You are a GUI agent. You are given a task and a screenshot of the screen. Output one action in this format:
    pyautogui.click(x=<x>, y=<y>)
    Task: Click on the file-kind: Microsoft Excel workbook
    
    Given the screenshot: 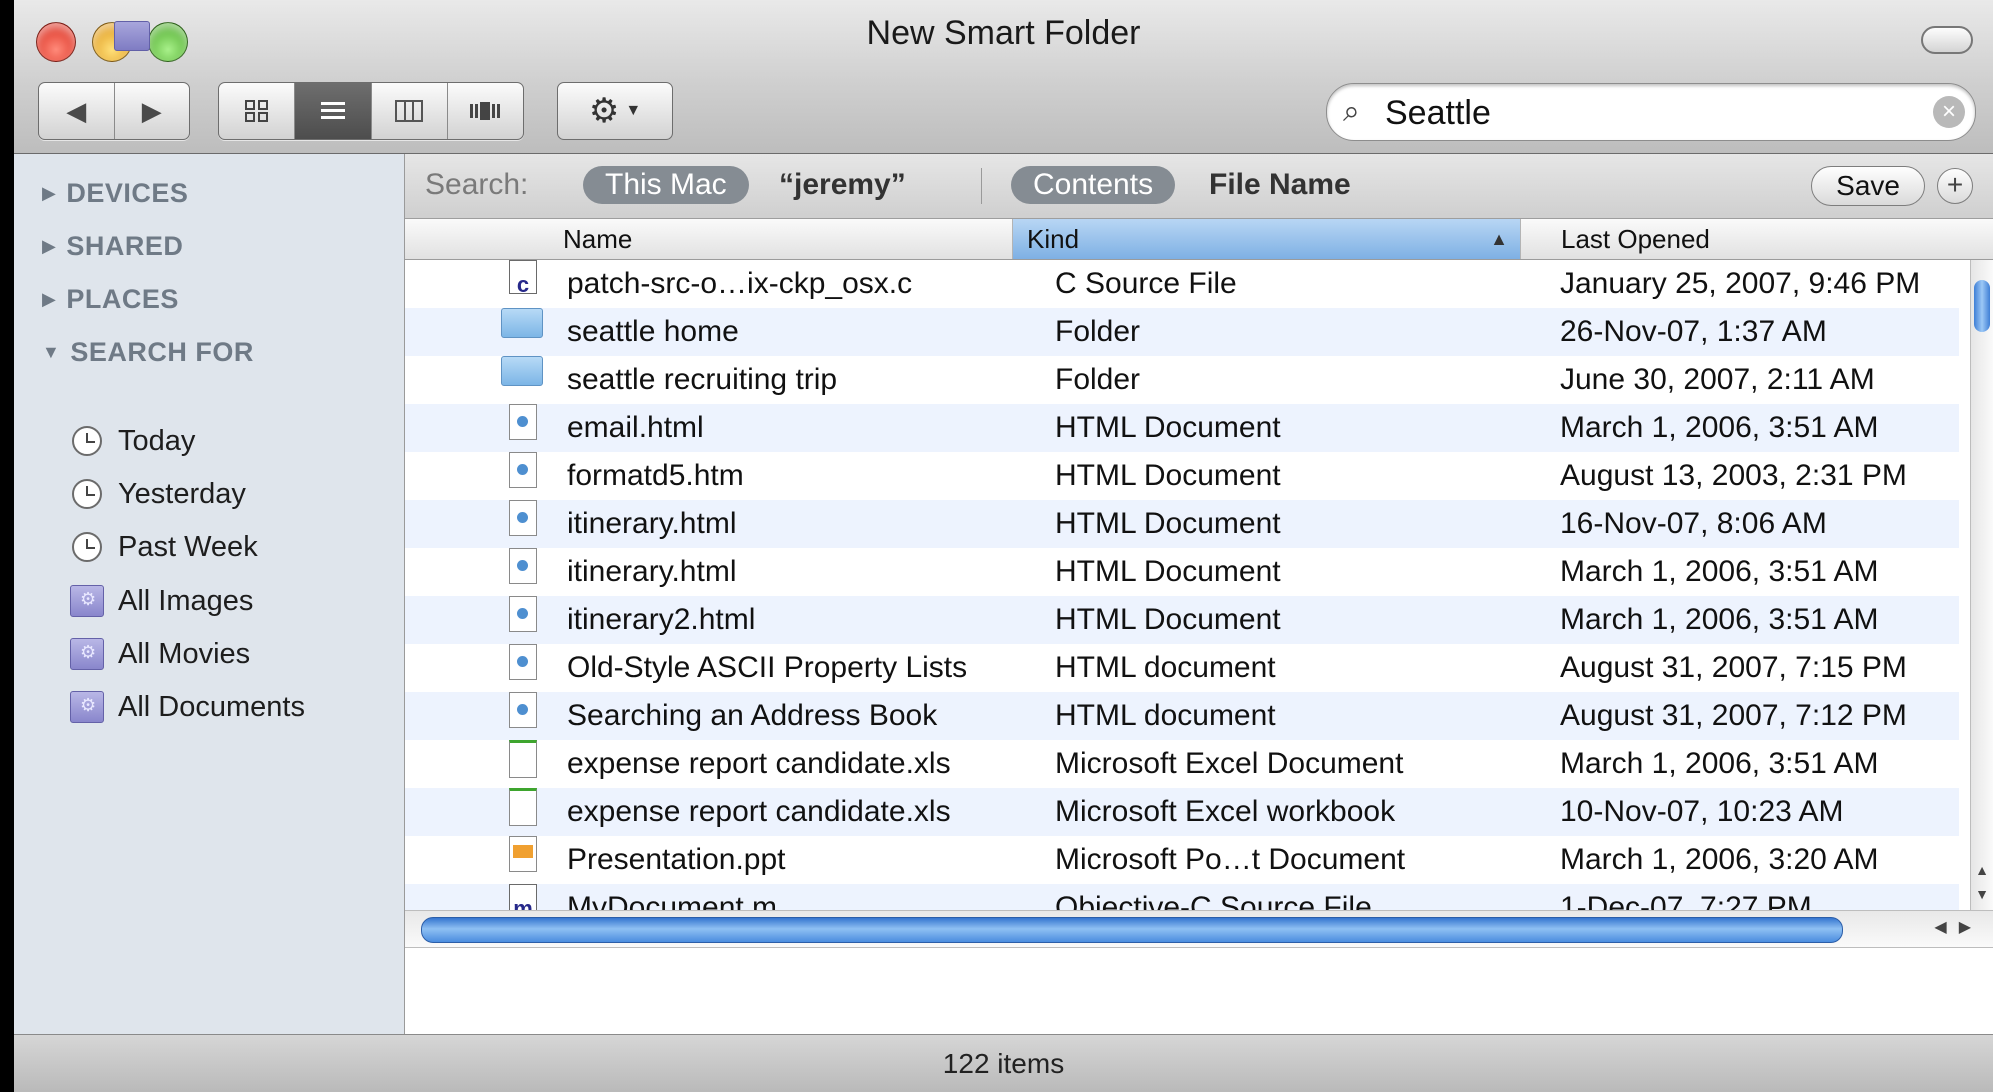 What is the action you would take?
    pyautogui.click(x=1225, y=811)
    